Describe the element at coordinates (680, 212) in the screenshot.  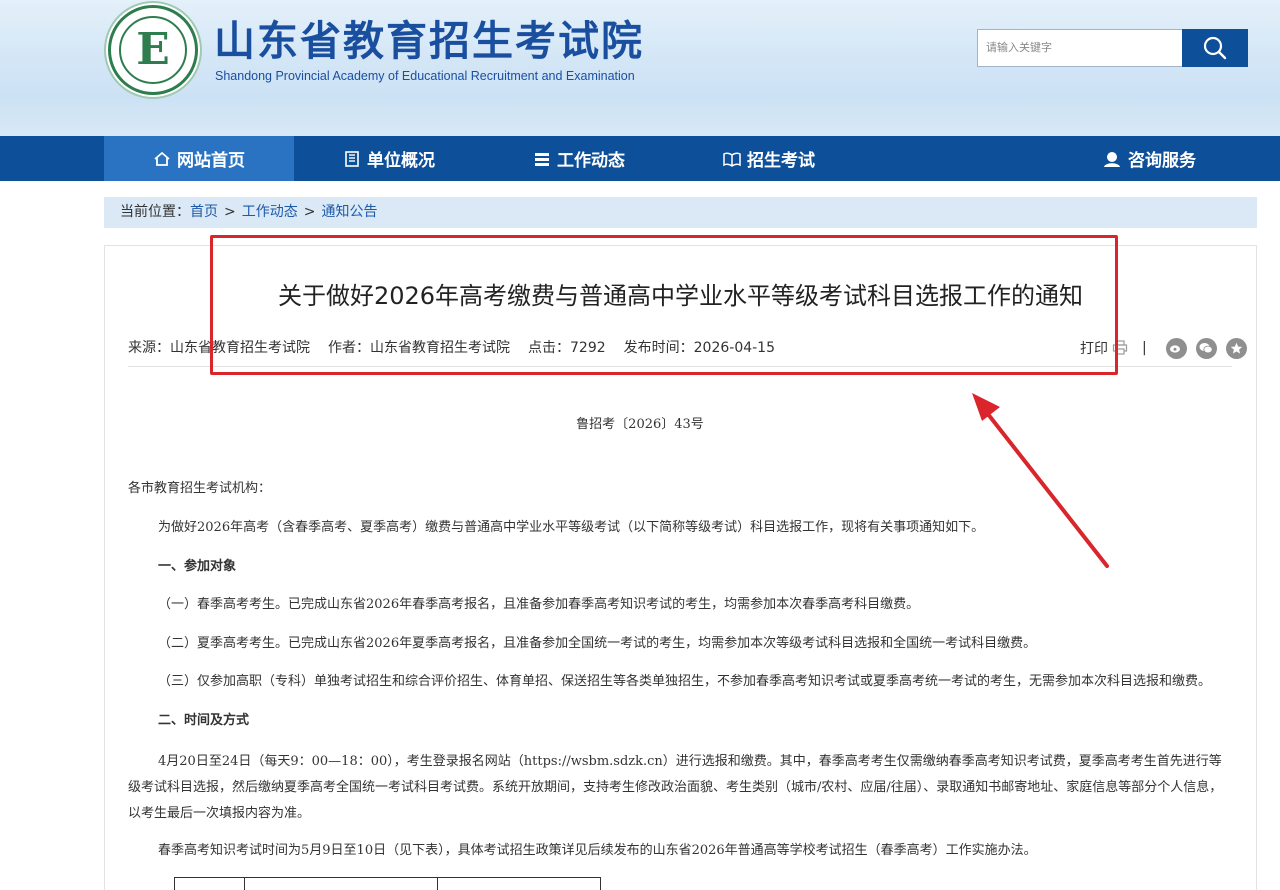
I see `breadcrumb: 当前位置：首页 > 工作动态 > 通知公告` at that location.